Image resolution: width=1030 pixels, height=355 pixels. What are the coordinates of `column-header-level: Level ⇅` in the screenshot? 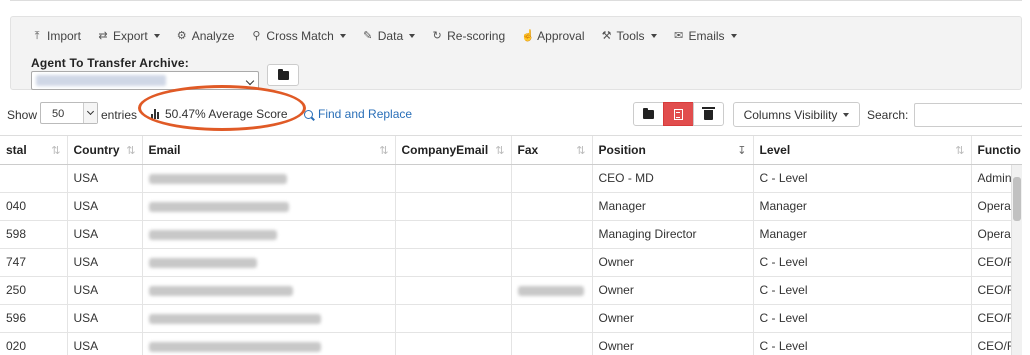 It's located at (862, 150).